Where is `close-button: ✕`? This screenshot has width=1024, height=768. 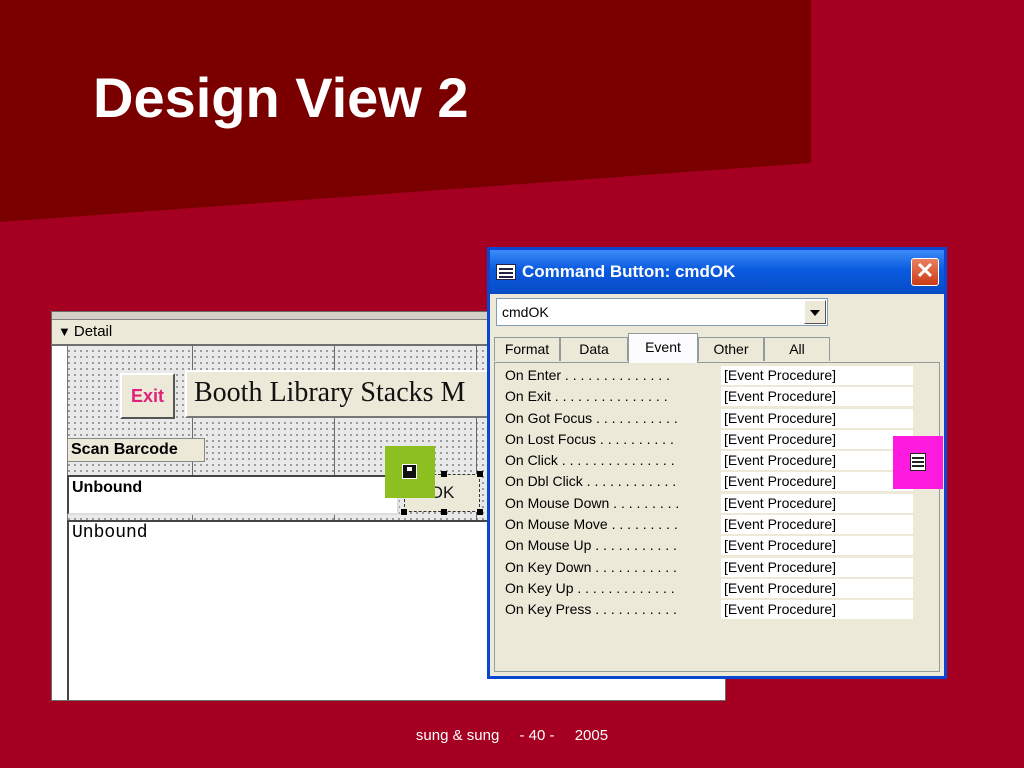 close-button: ✕ is located at coordinates (925, 272).